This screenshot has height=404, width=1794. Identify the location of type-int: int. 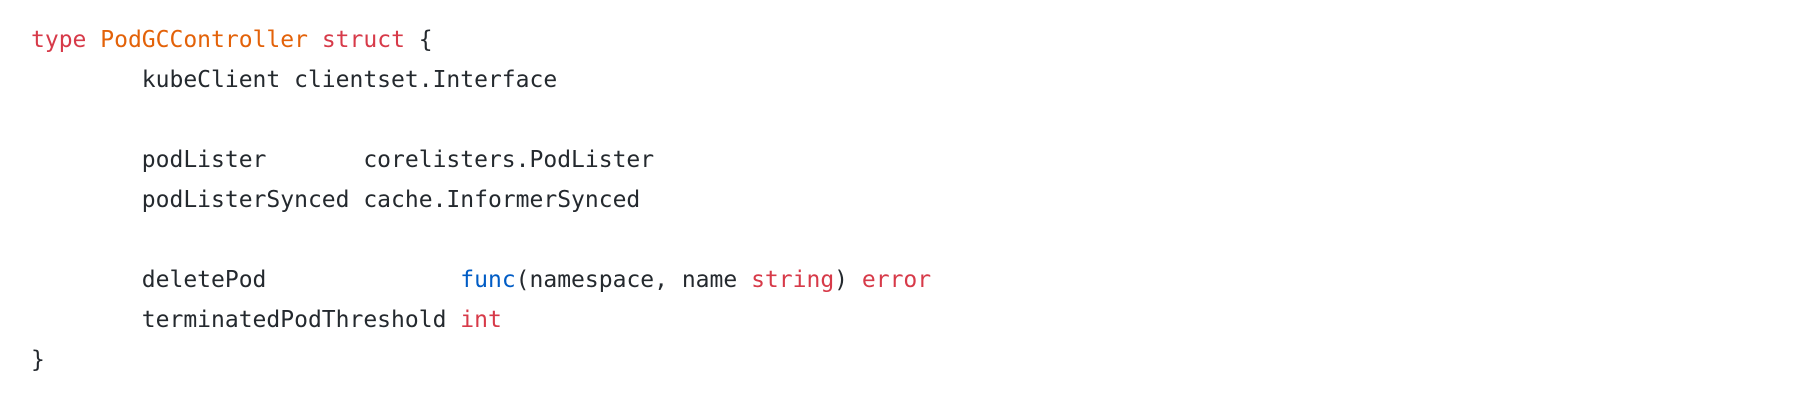
(481, 320).